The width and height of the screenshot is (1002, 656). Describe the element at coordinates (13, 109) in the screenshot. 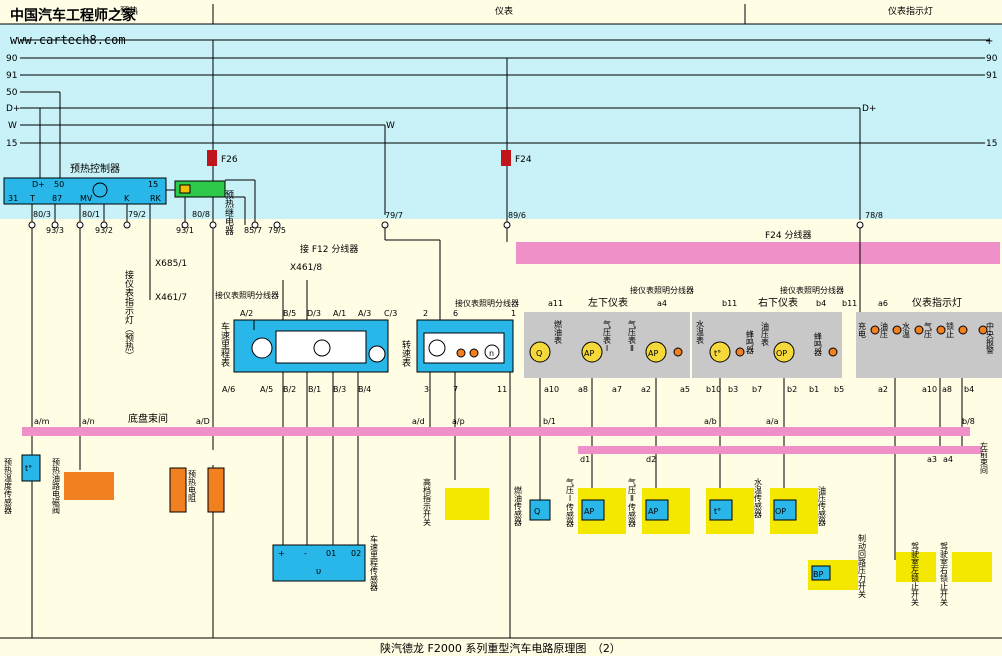

I see `rail-dplus-label: D+` at that location.